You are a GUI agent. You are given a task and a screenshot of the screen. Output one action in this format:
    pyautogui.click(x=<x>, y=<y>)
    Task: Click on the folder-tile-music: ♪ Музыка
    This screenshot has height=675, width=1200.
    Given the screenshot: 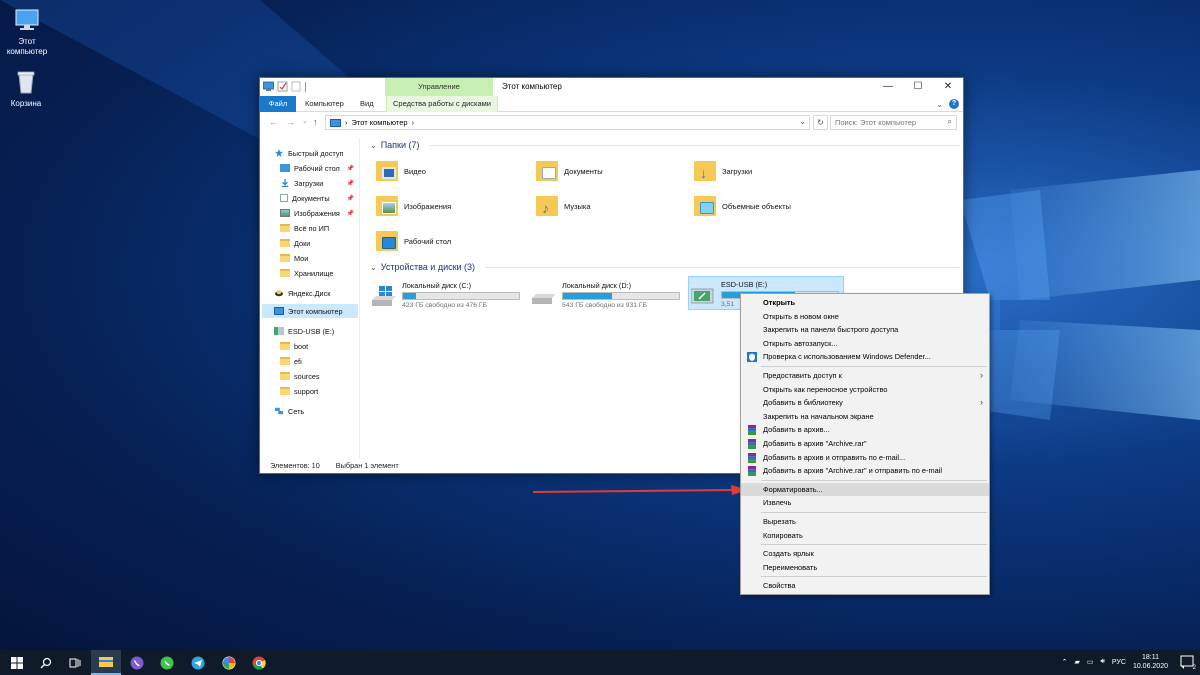 What is the action you would take?
    pyautogui.click(x=611, y=206)
    